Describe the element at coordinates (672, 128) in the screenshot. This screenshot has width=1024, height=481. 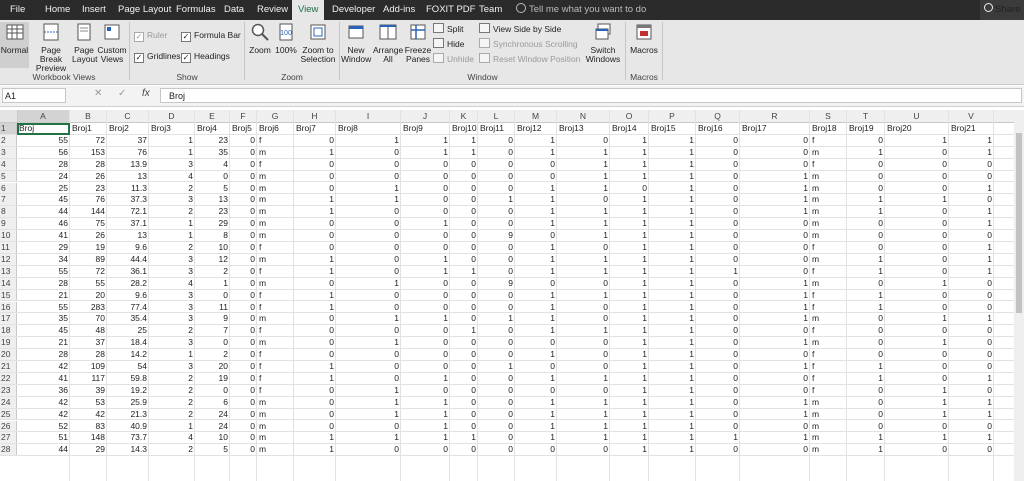
I see `cell: Broj15` at that location.